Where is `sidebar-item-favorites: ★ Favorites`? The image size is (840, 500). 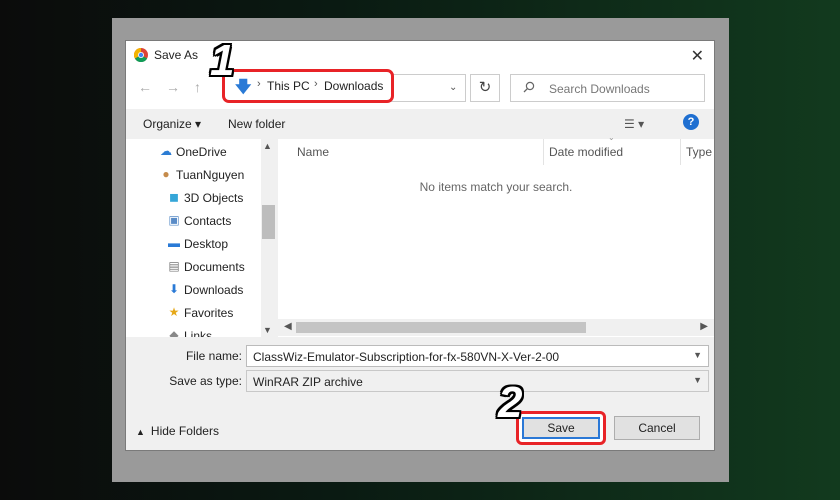
sidebar-item-favorites: ★ Favorites is located at coordinates (193, 313).